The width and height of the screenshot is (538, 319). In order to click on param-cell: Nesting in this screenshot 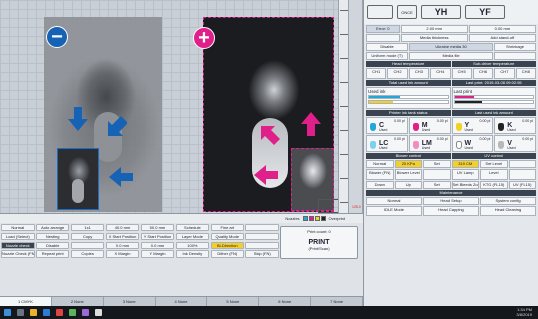, I will do `click(52, 236)`.